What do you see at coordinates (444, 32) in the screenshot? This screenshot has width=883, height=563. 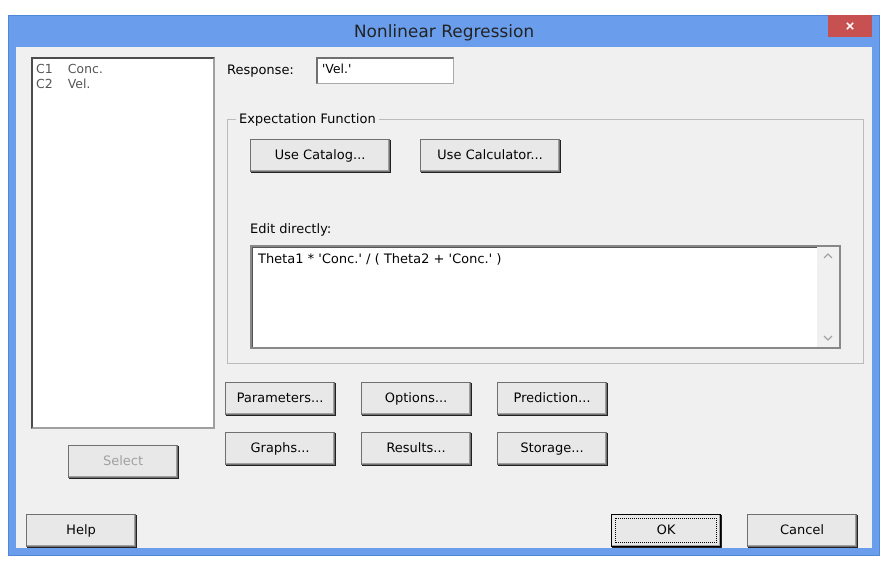 I see `window-title: Nonlinear Regression` at bounding box center [444, 32].